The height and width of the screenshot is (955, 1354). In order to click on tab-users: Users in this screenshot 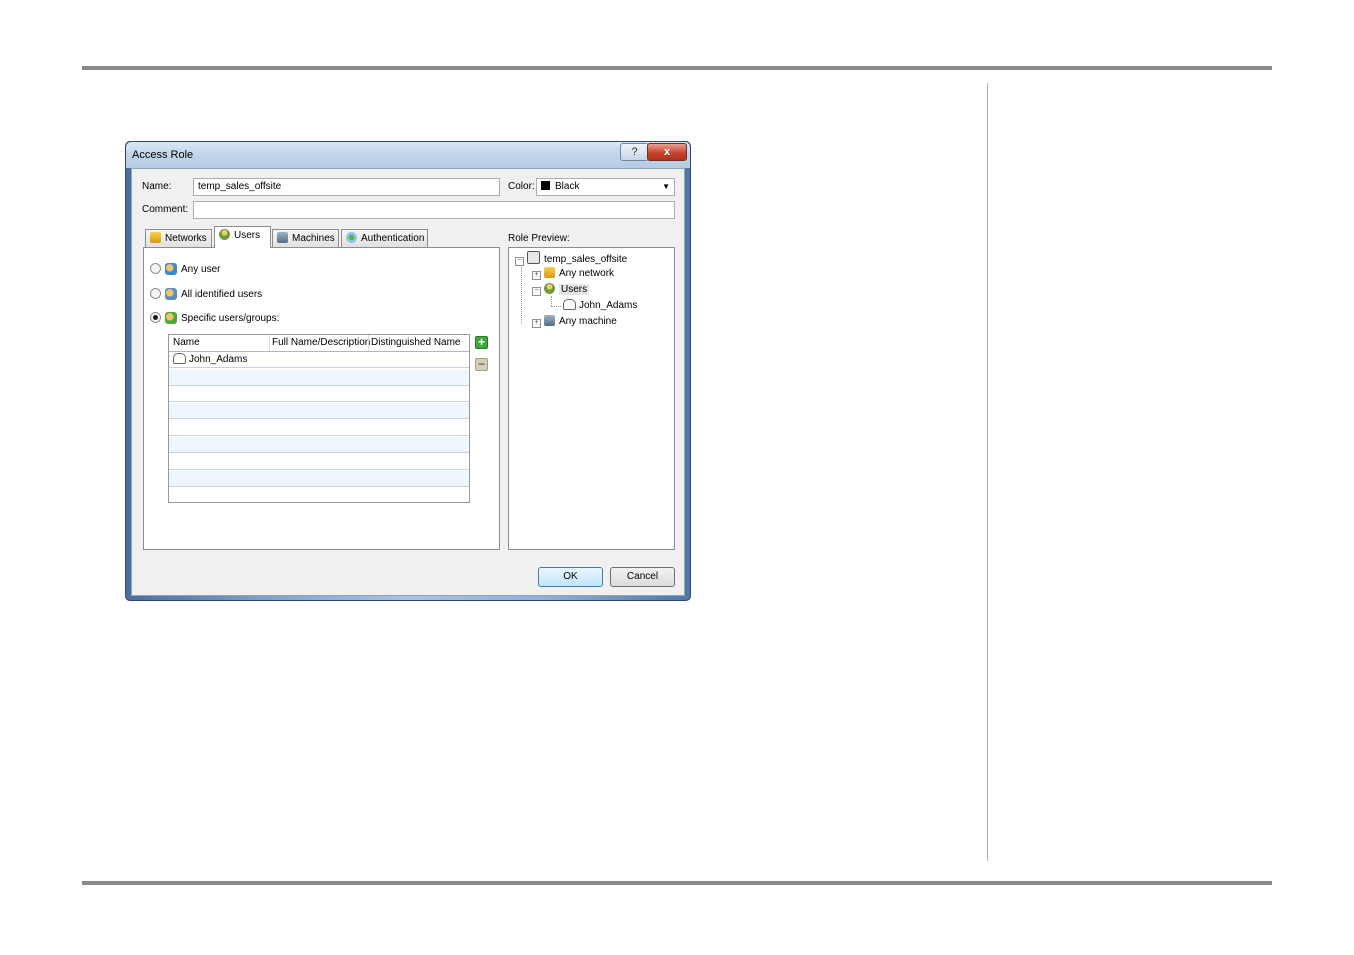, I will do `click(242, 237)`.